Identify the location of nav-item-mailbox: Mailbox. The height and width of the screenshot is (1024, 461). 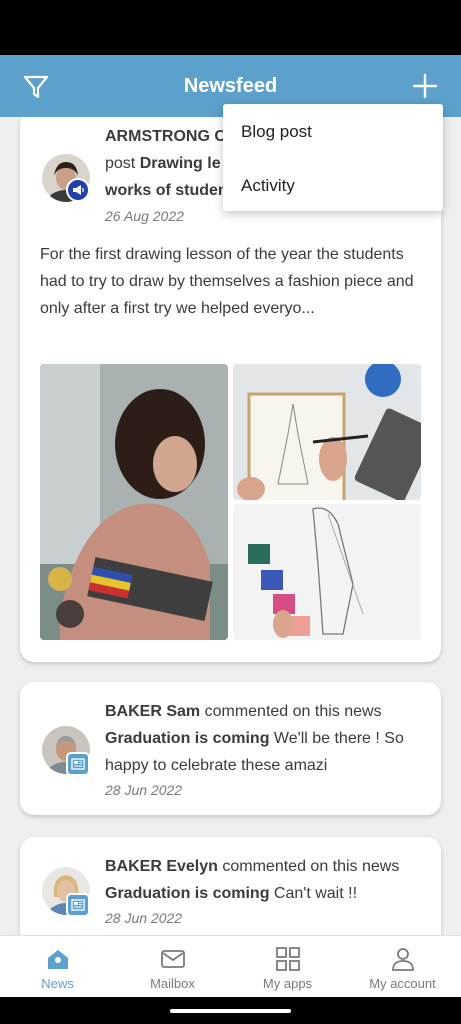
(172, 967).